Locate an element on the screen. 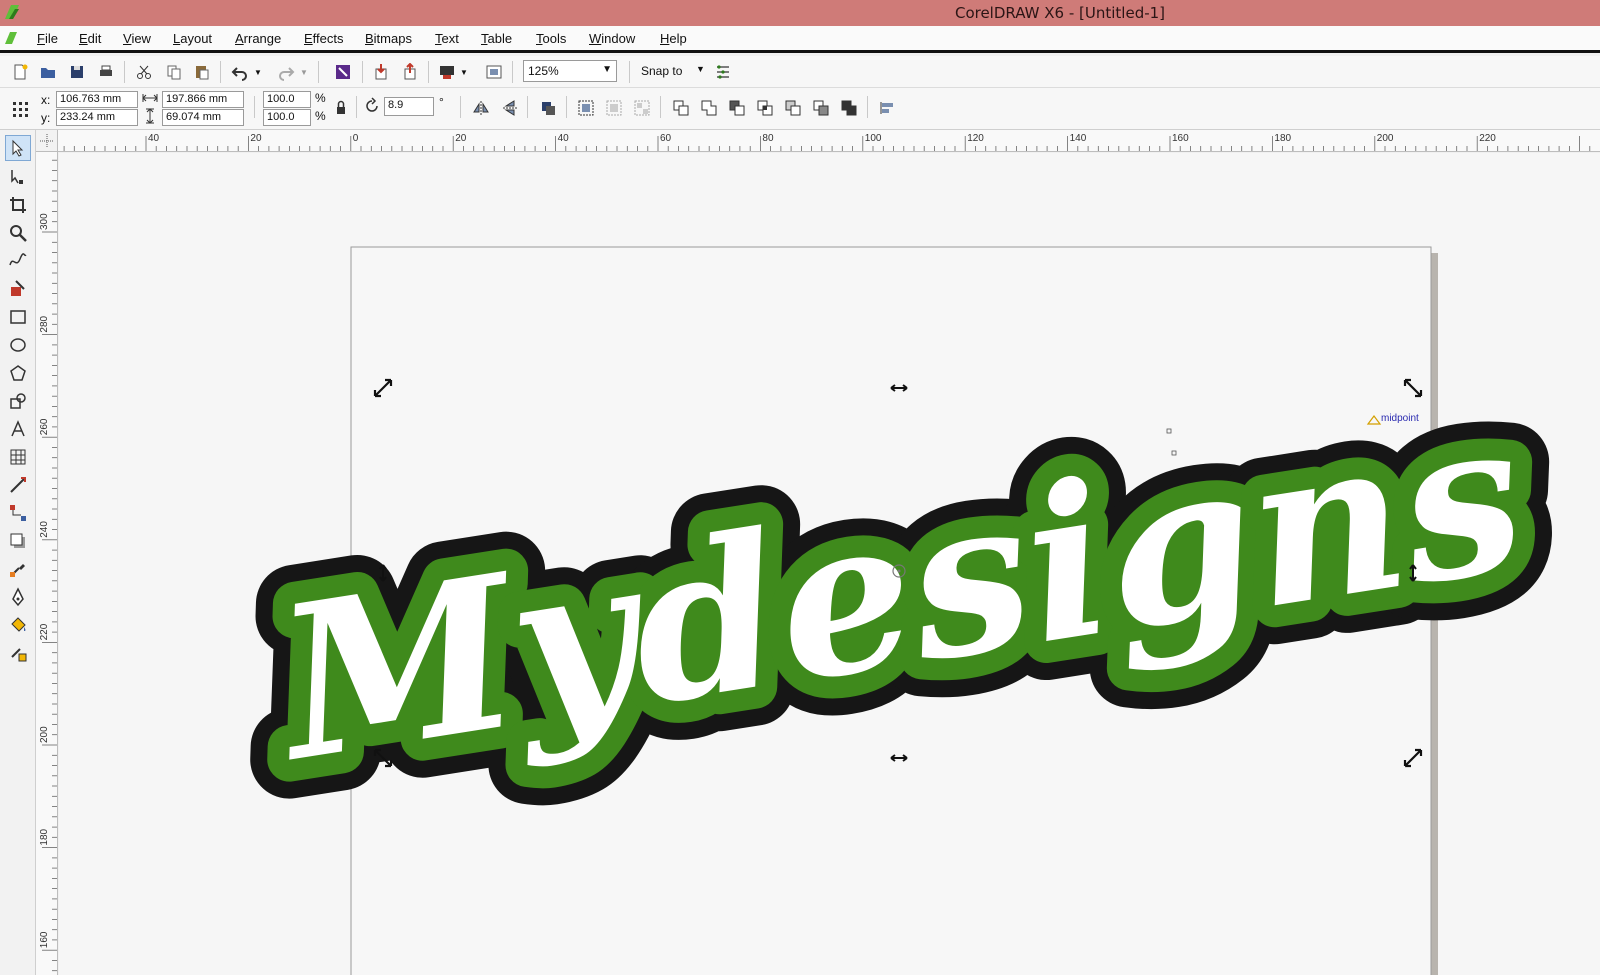  publish-pdf-icon is located at coordinates (447, 72).